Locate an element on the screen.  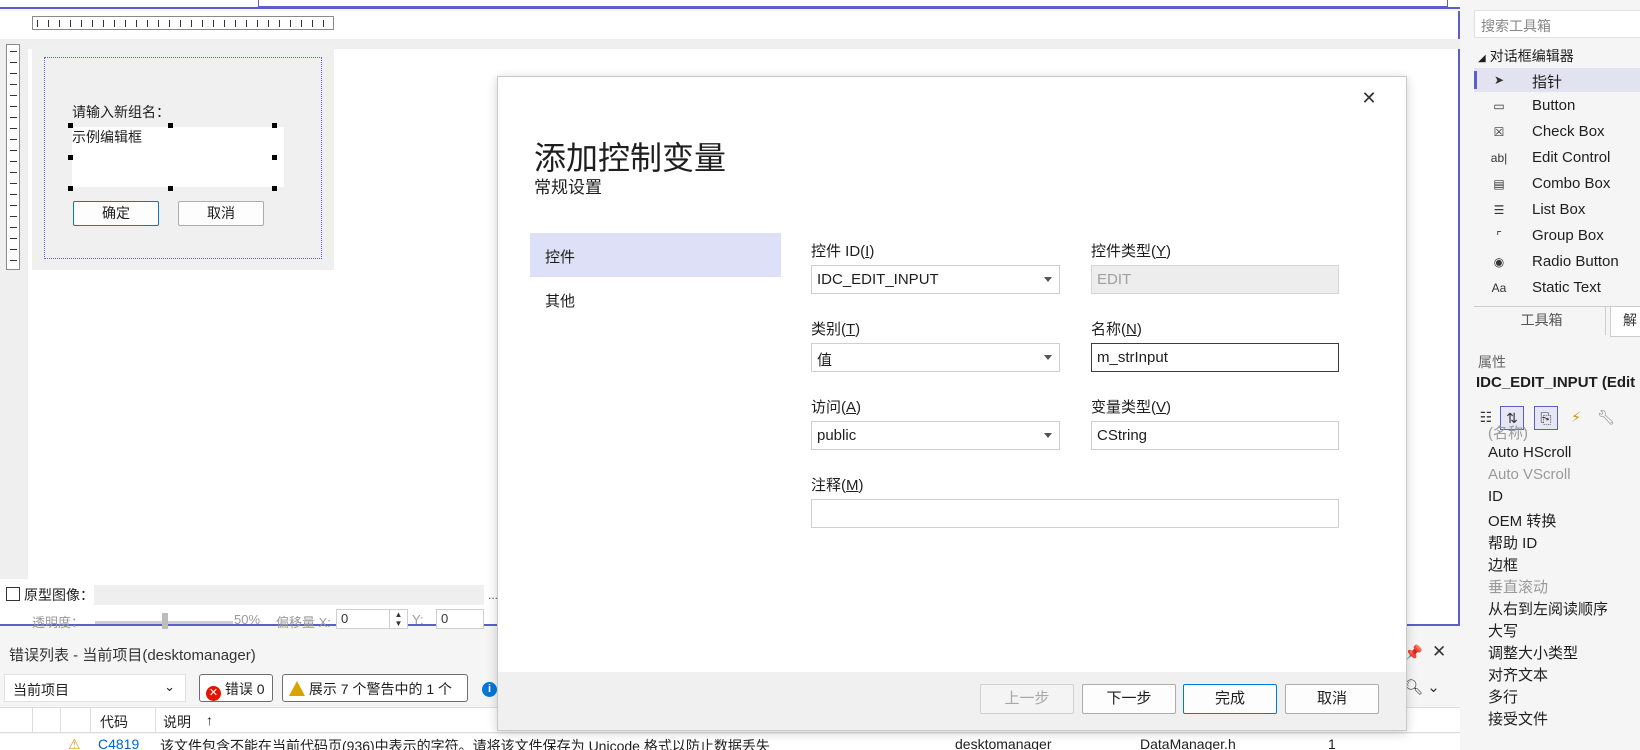
variable-name-input: m_strInput is located at coordinates (1215, 357).